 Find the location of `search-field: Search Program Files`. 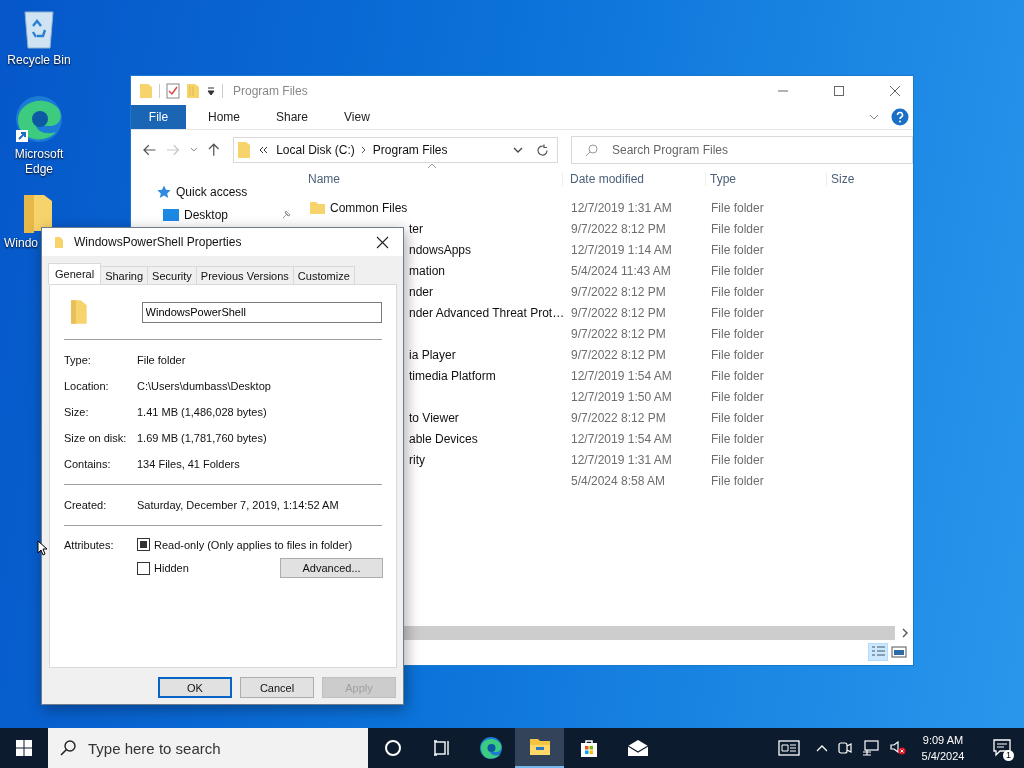

search-field: Search Program Files is located at coordinates (742, 150).